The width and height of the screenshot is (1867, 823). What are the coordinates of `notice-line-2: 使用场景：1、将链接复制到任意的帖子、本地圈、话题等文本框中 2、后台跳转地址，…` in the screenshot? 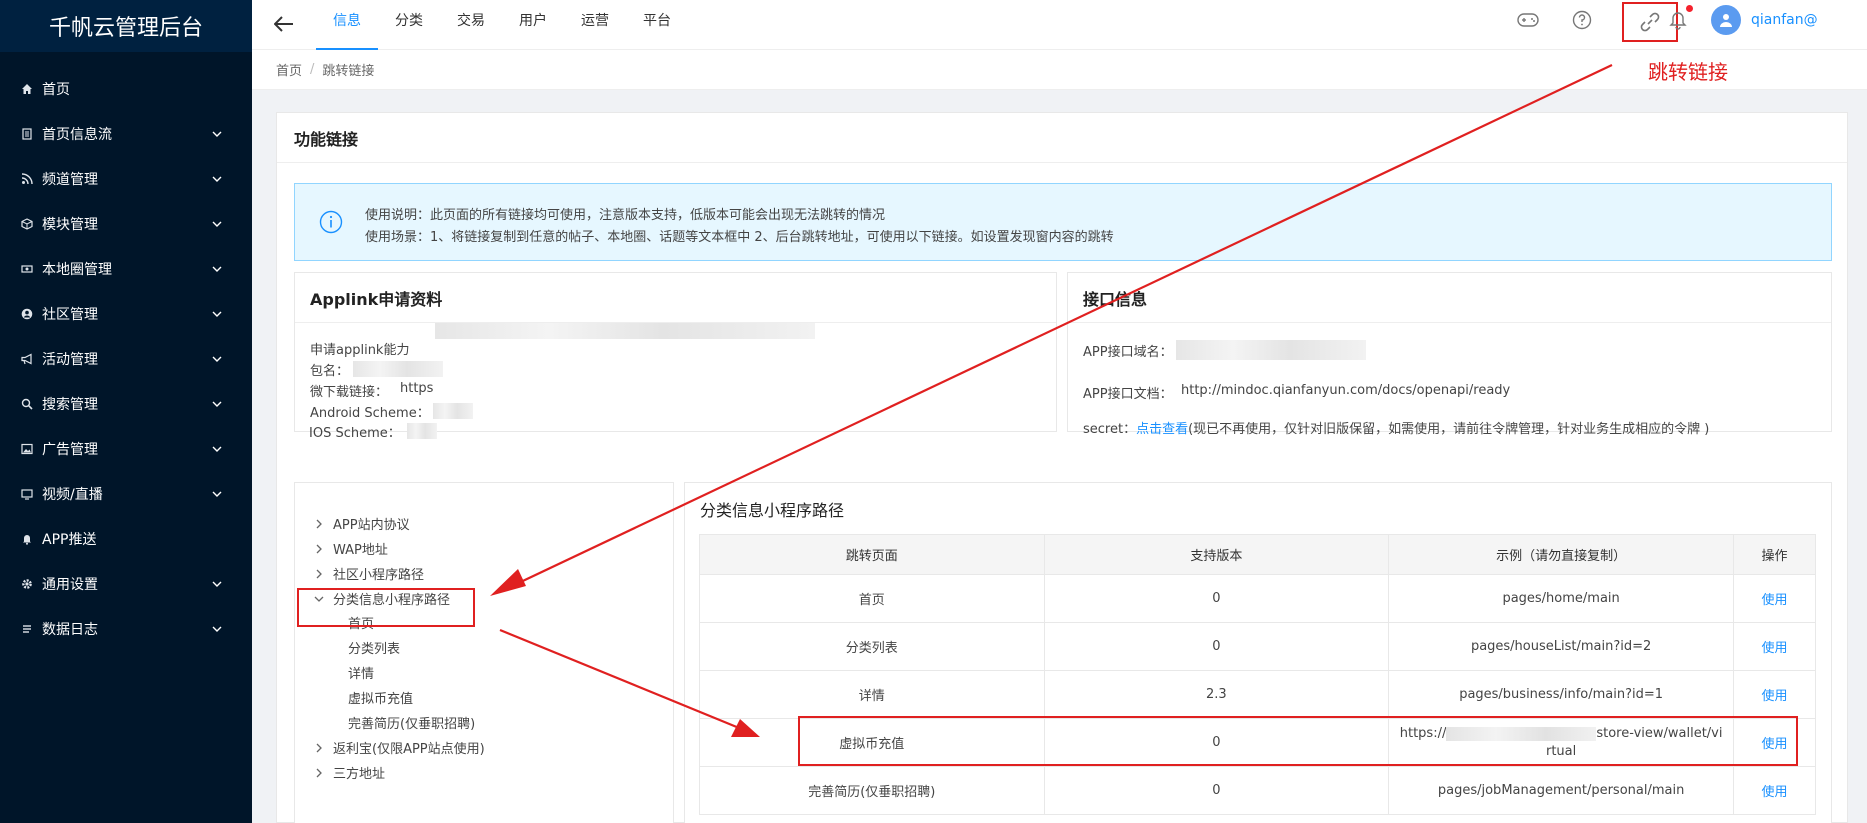 It's located at (739, 237).